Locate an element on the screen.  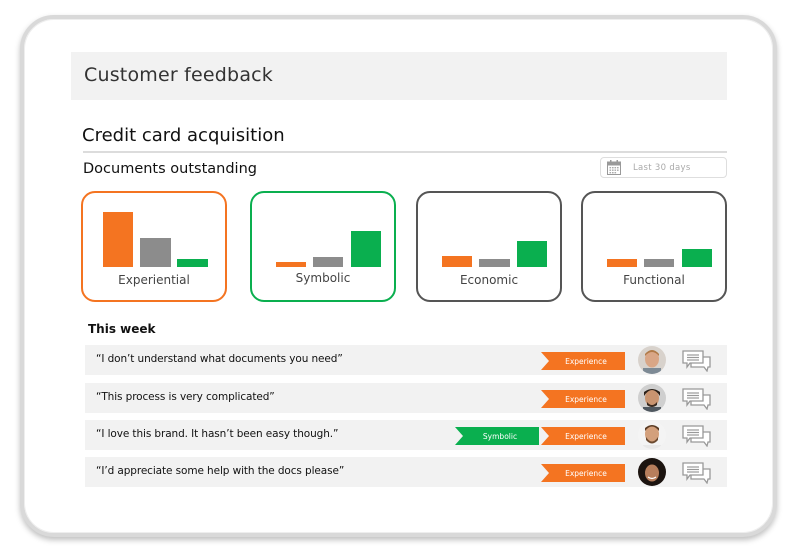
category-card-experiential: Experiential is located at coordinates (154, 246).